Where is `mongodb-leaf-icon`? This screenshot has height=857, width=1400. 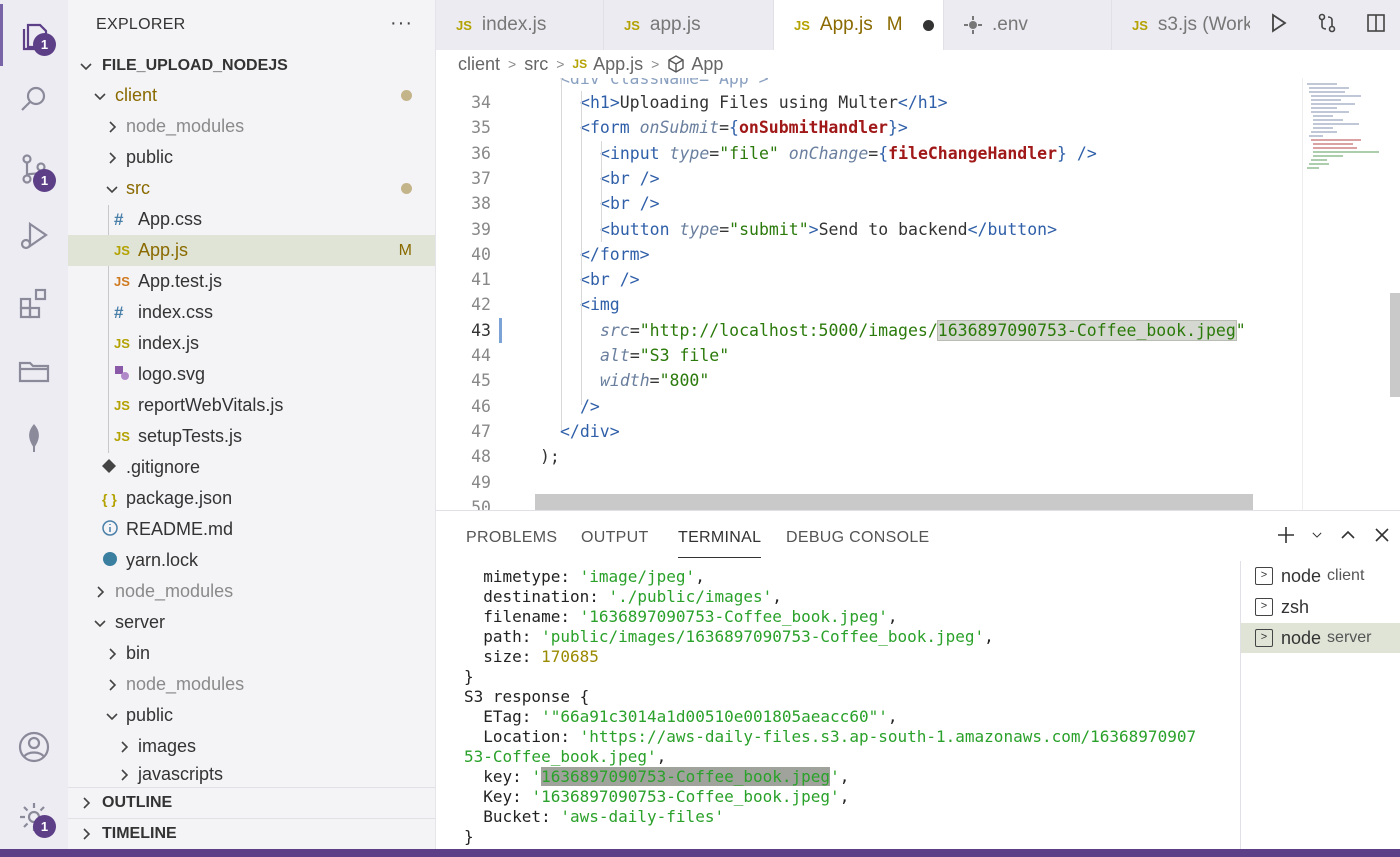
mongodb-leaf-icon is located at coordinates (34, 438).